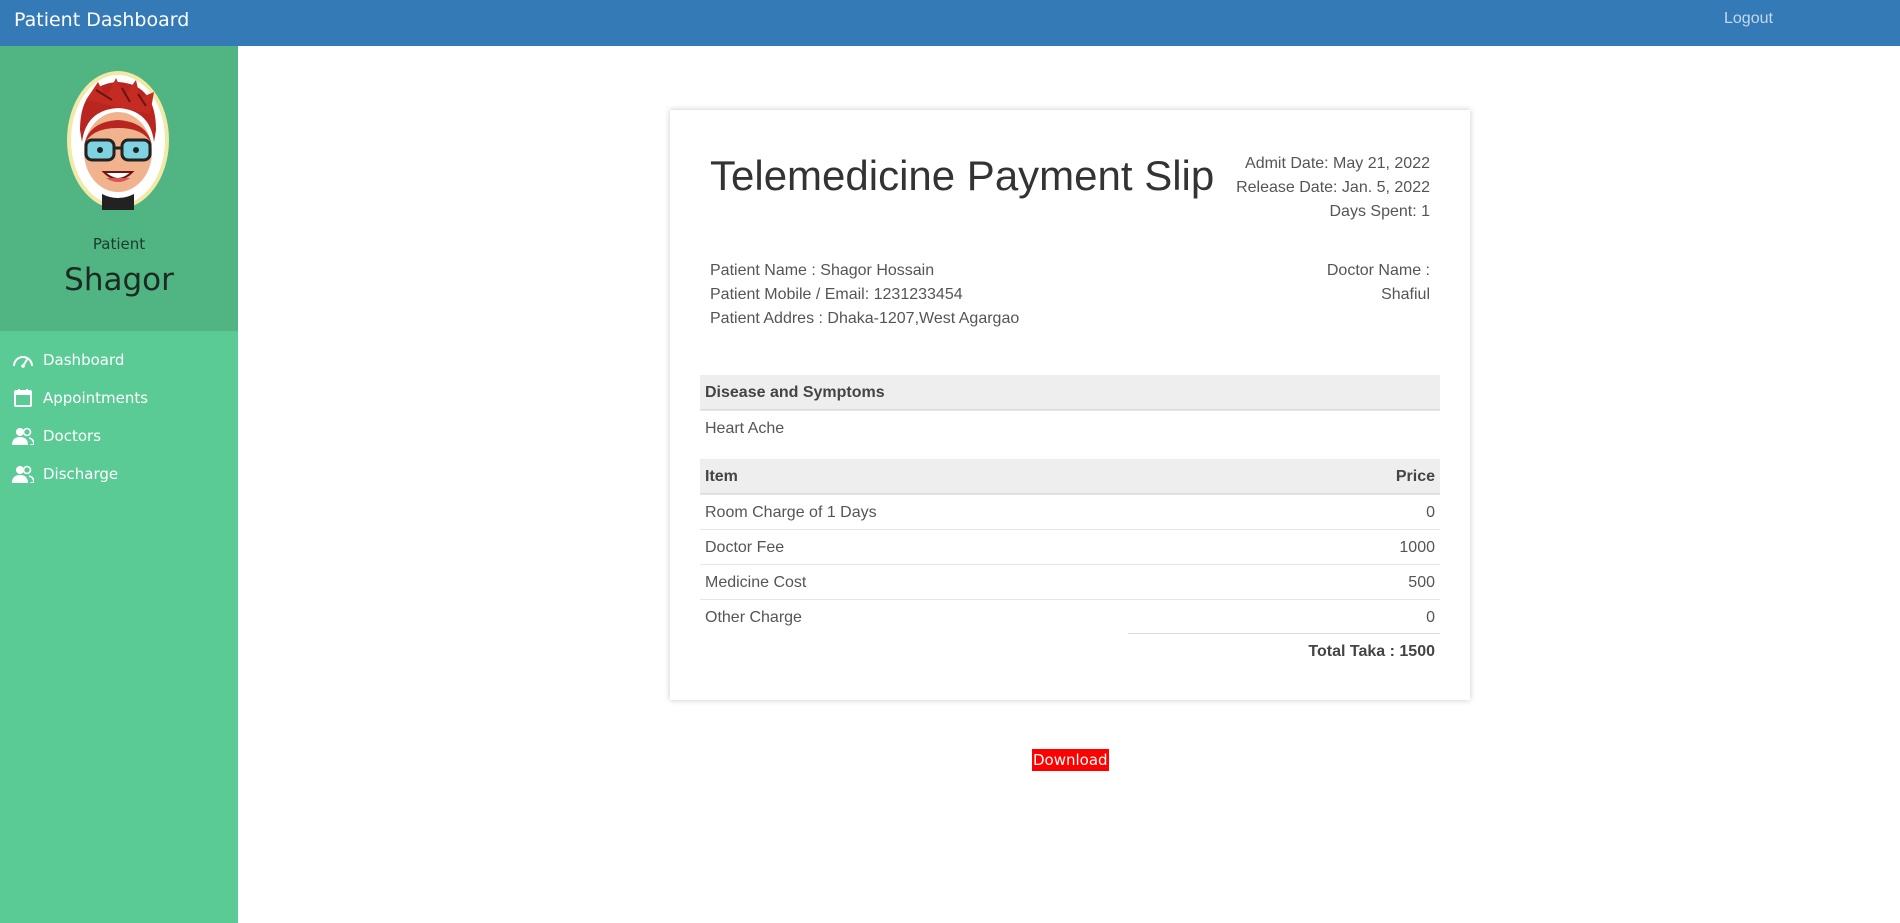 This screenshot has height=923, width=1900. What do you see at coordinates (836, 294) in the screenshot?
I see `patient-contact: Patient Mobile / Email: 1231233454` at bounding box center [836, 294].